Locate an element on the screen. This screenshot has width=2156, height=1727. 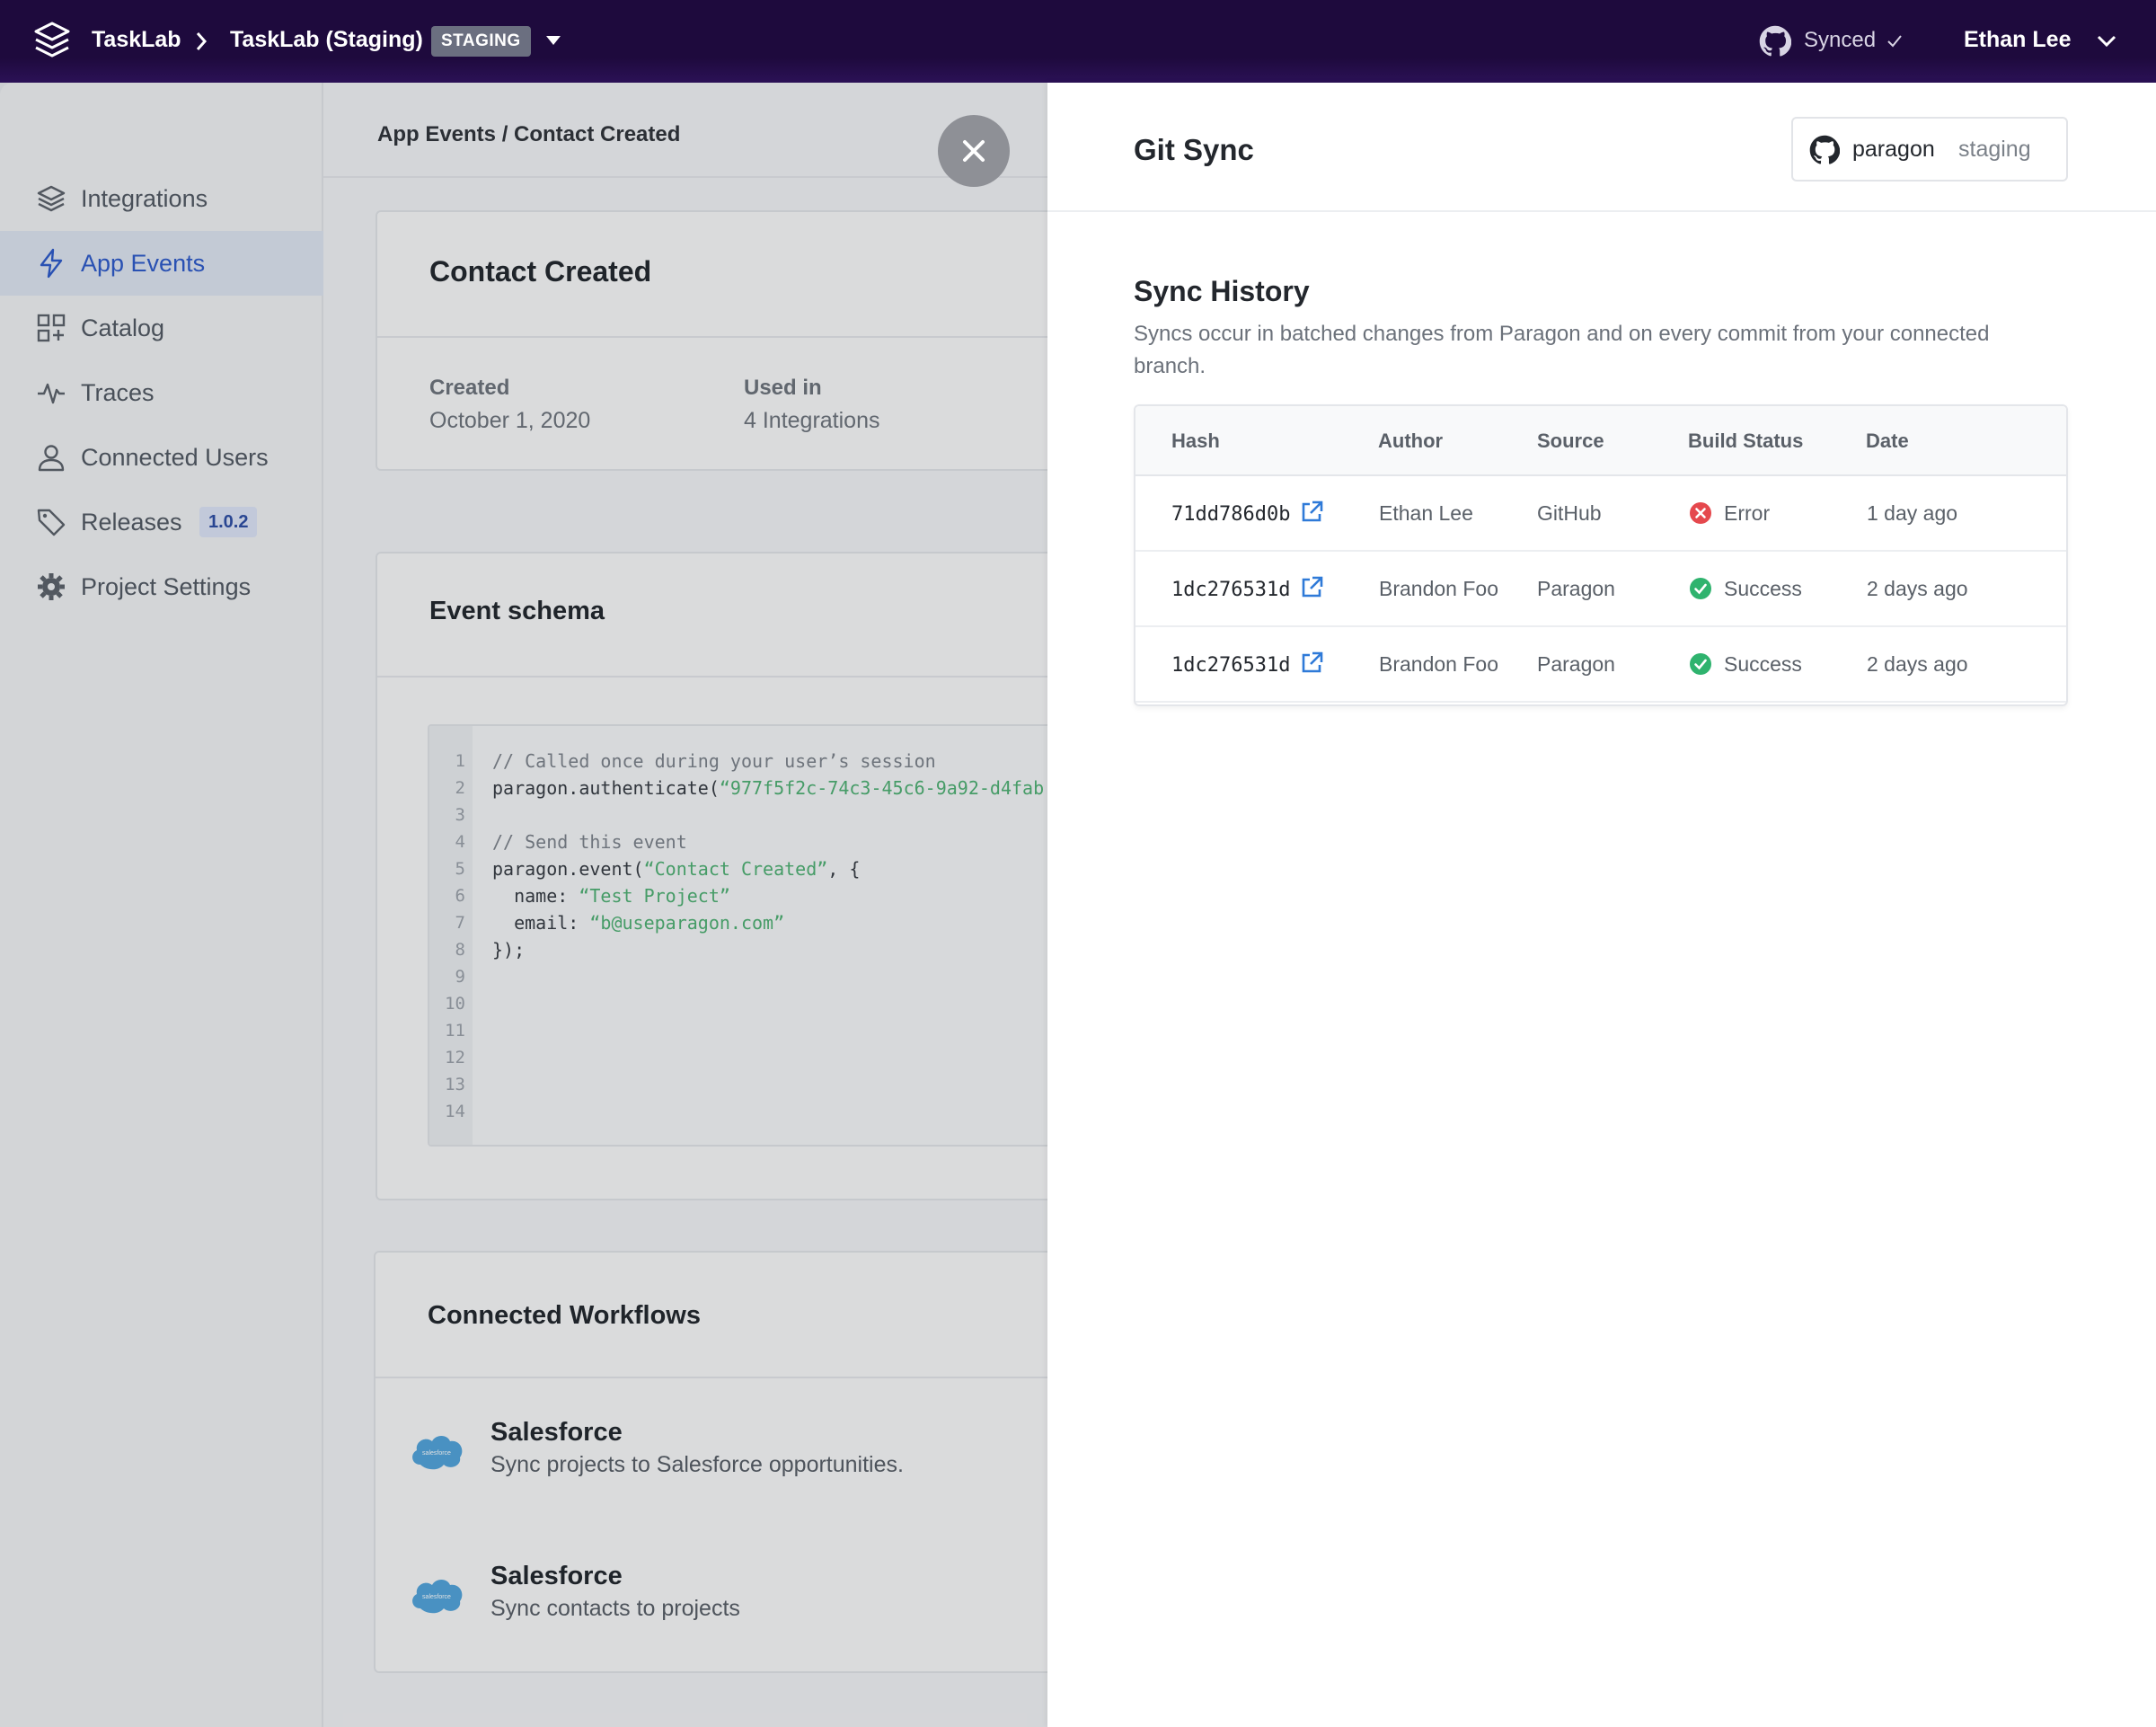
commit-hash: 71dd786d0b is located at coordinates (1230, 514).